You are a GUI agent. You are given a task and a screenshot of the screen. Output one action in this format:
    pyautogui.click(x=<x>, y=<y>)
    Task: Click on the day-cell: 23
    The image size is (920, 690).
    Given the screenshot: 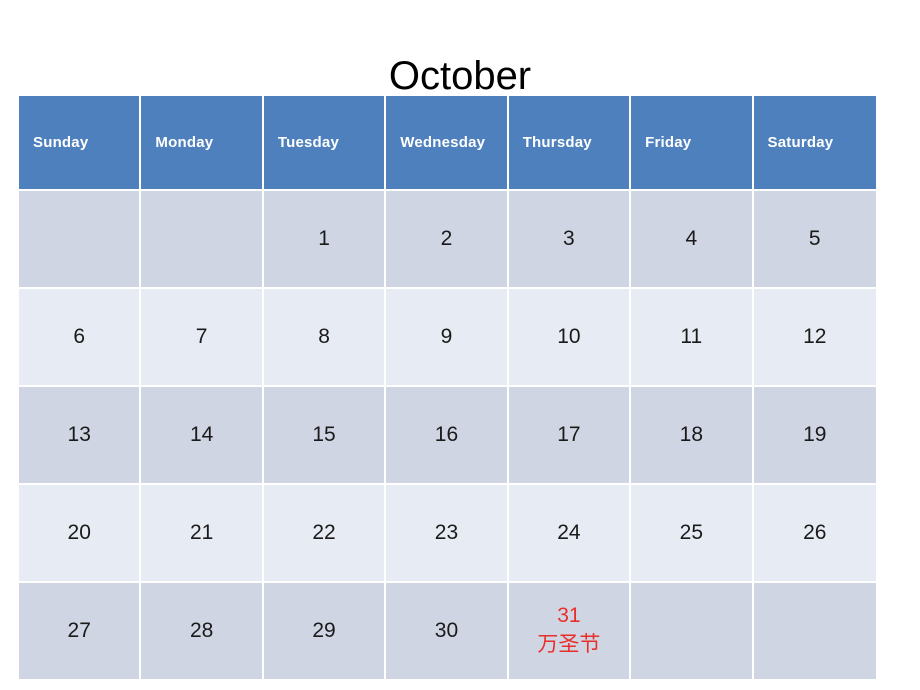 What is the action you would take?
    pyautogui.click(x=447, y=534)
    